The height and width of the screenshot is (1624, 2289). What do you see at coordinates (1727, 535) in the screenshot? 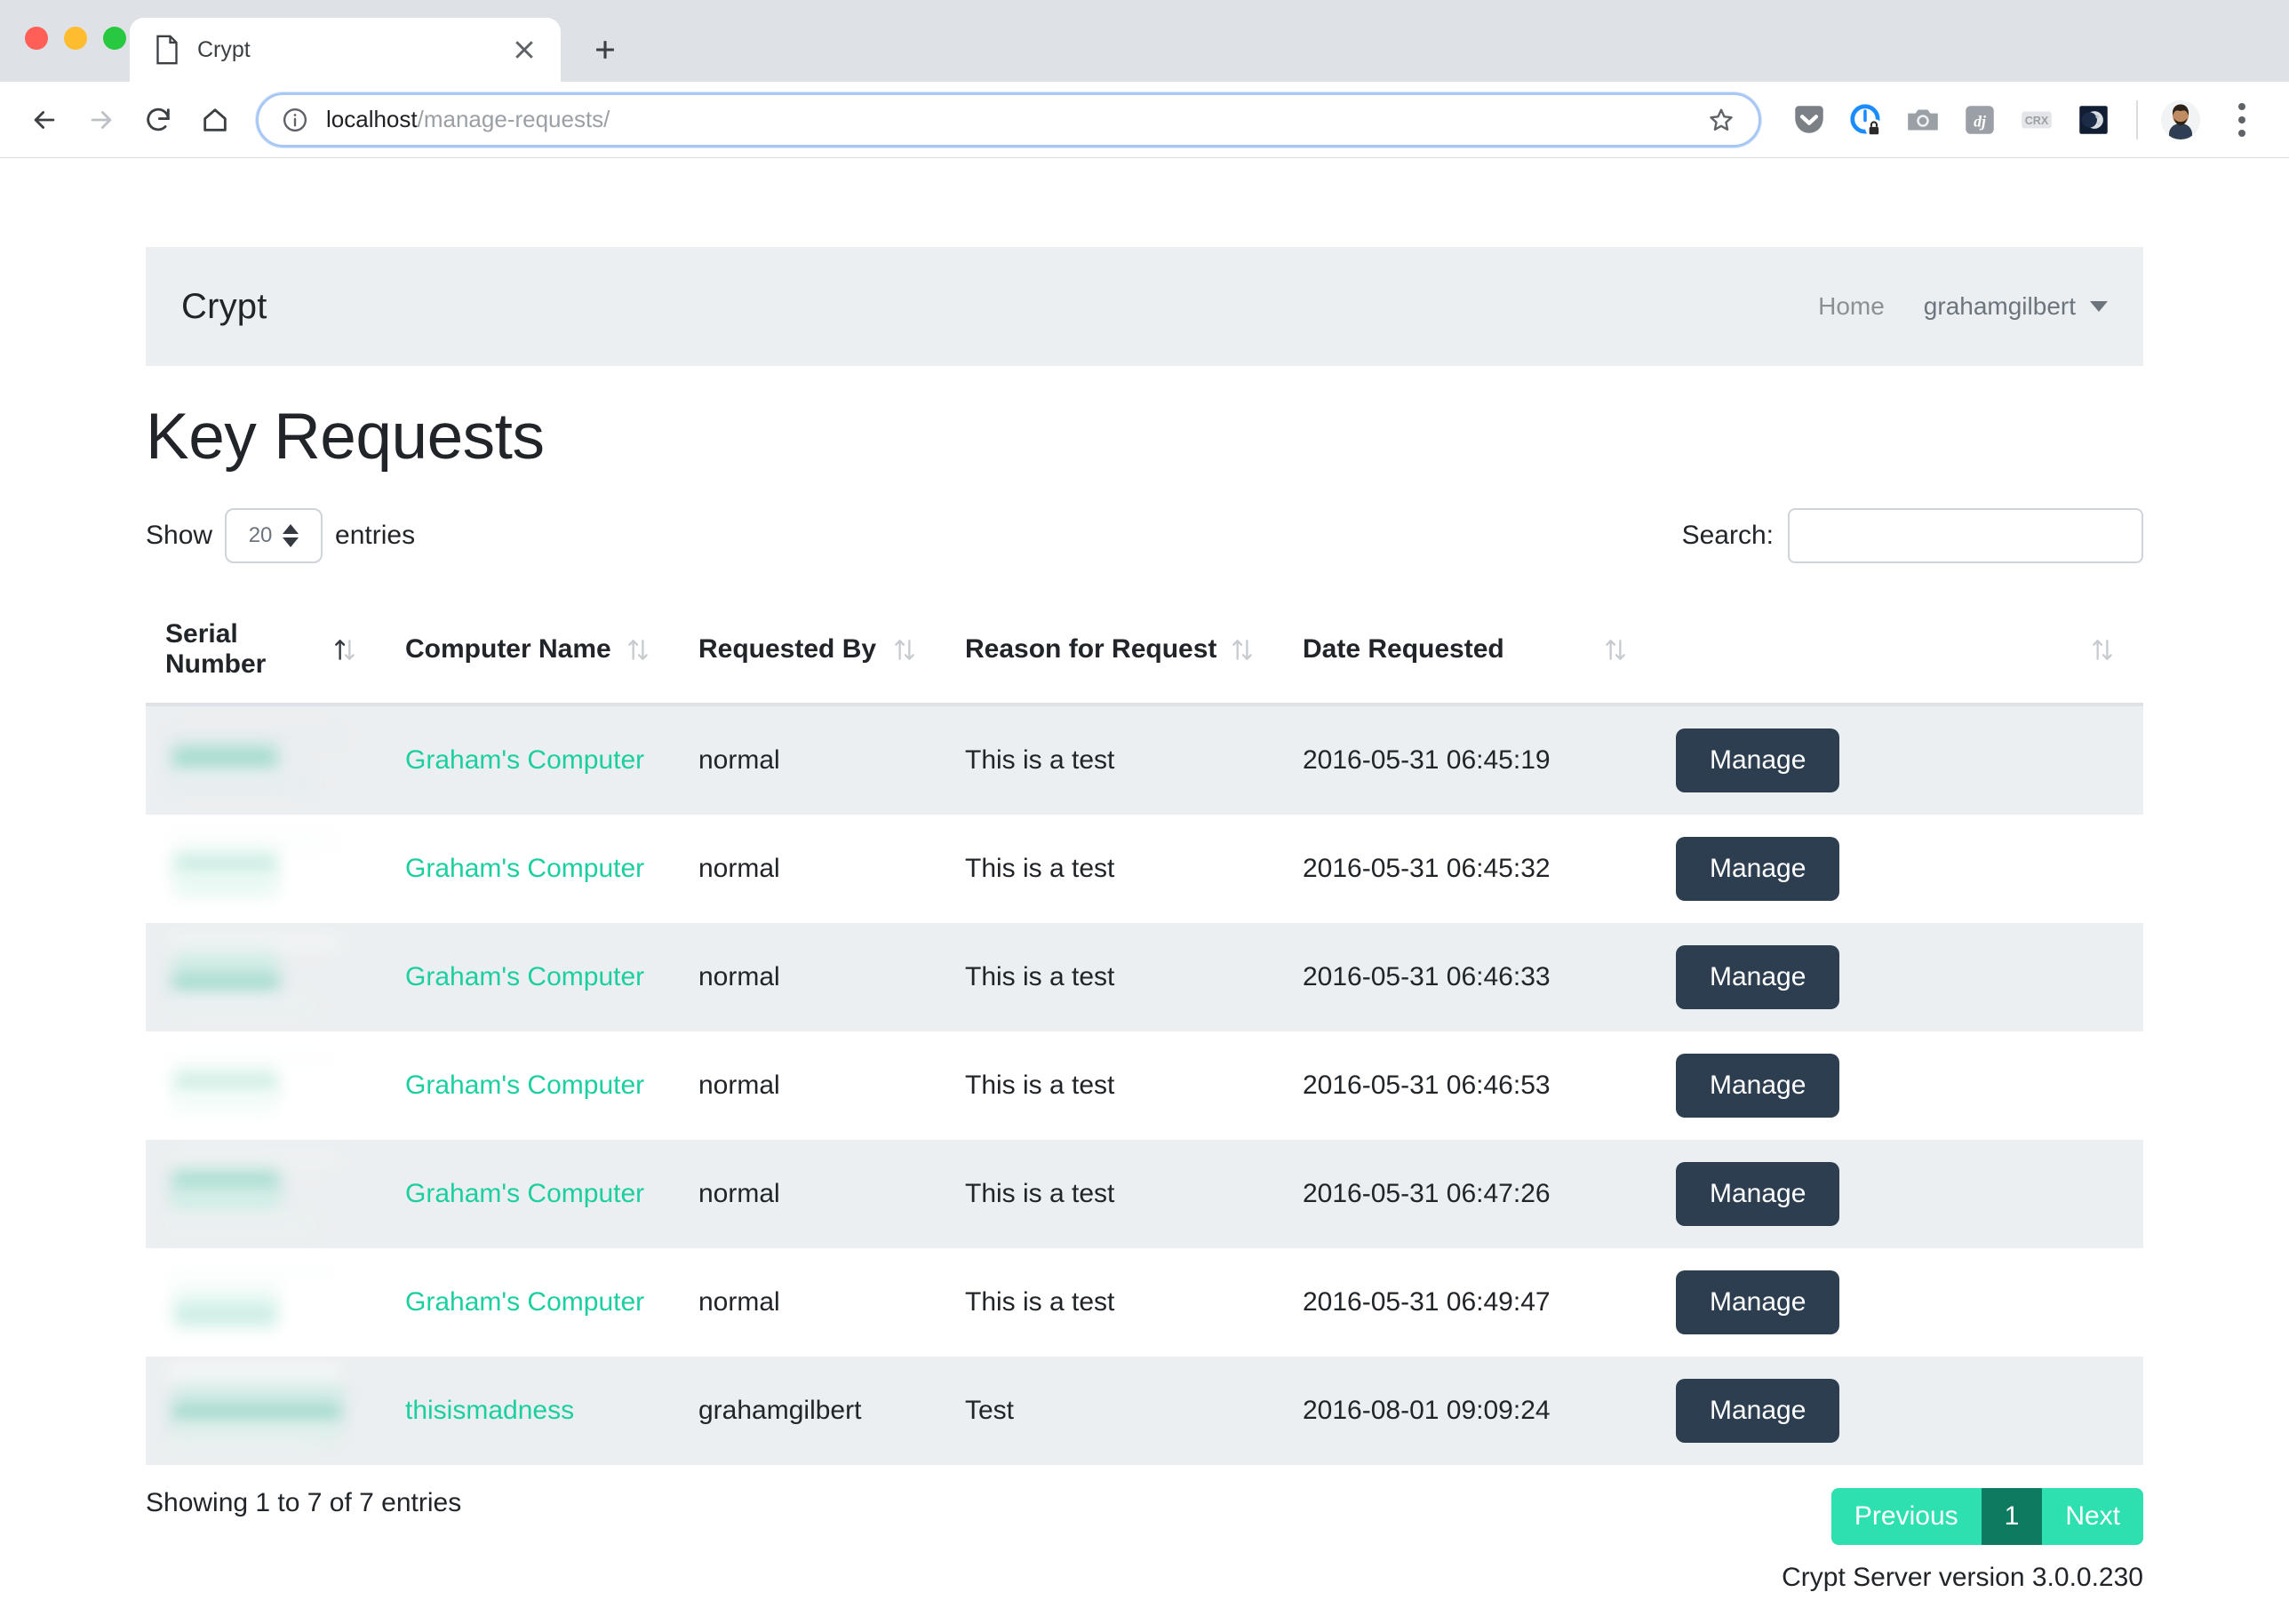
I see `search-label: Search:` at bounding box center [1727, 535].